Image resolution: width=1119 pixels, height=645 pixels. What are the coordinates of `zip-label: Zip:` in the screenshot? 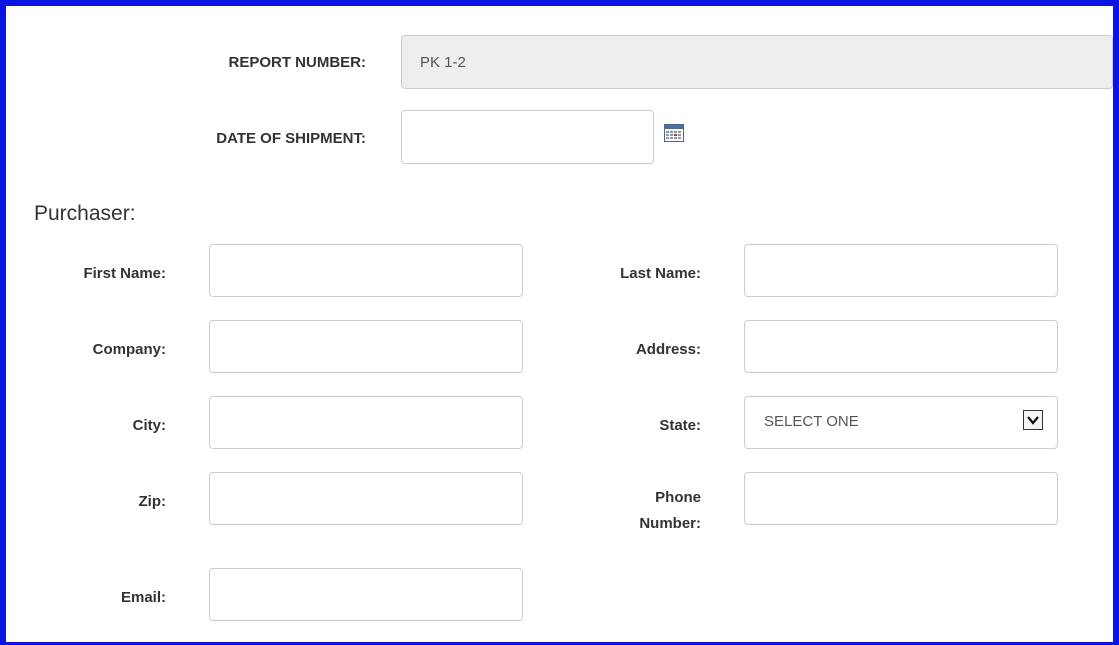 It's located at (152, 501).